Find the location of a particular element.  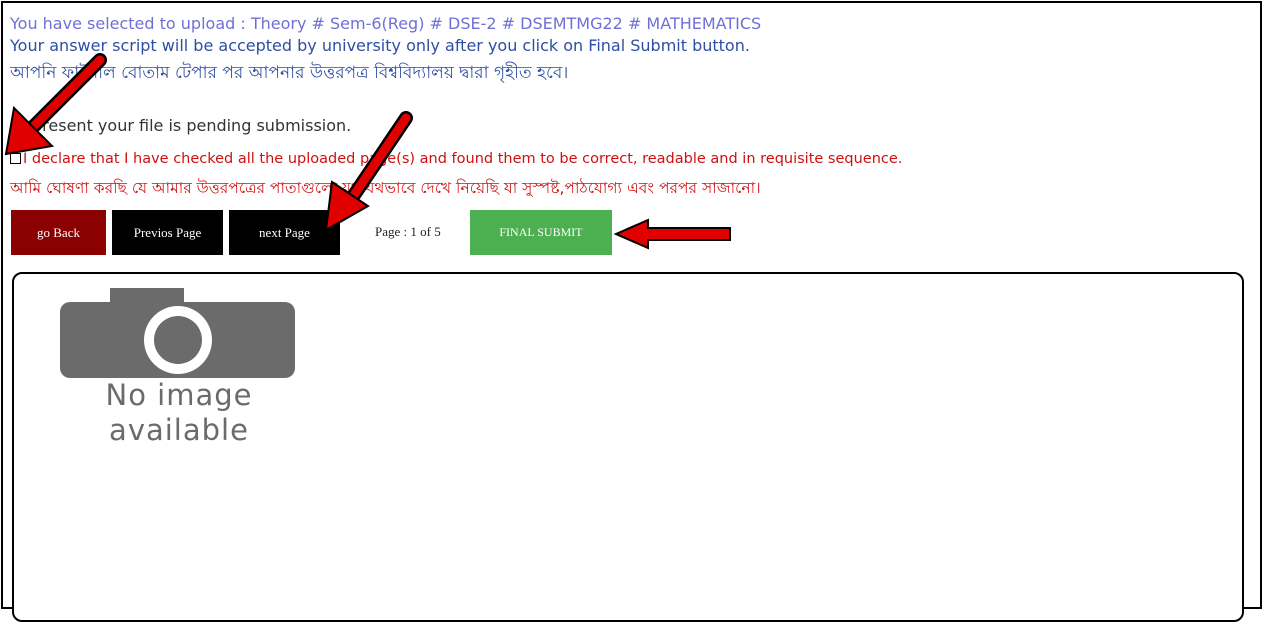

final-submit-button: FINAL SUBMIT is located at coordinates (541, 232).